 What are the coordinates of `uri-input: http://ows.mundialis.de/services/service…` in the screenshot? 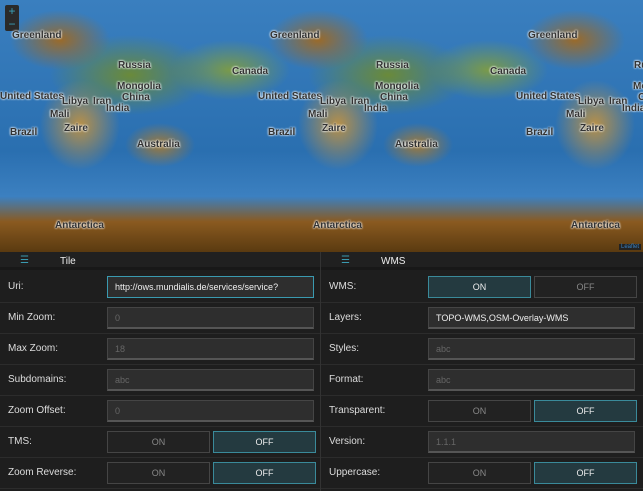 It's located at (210, 287).